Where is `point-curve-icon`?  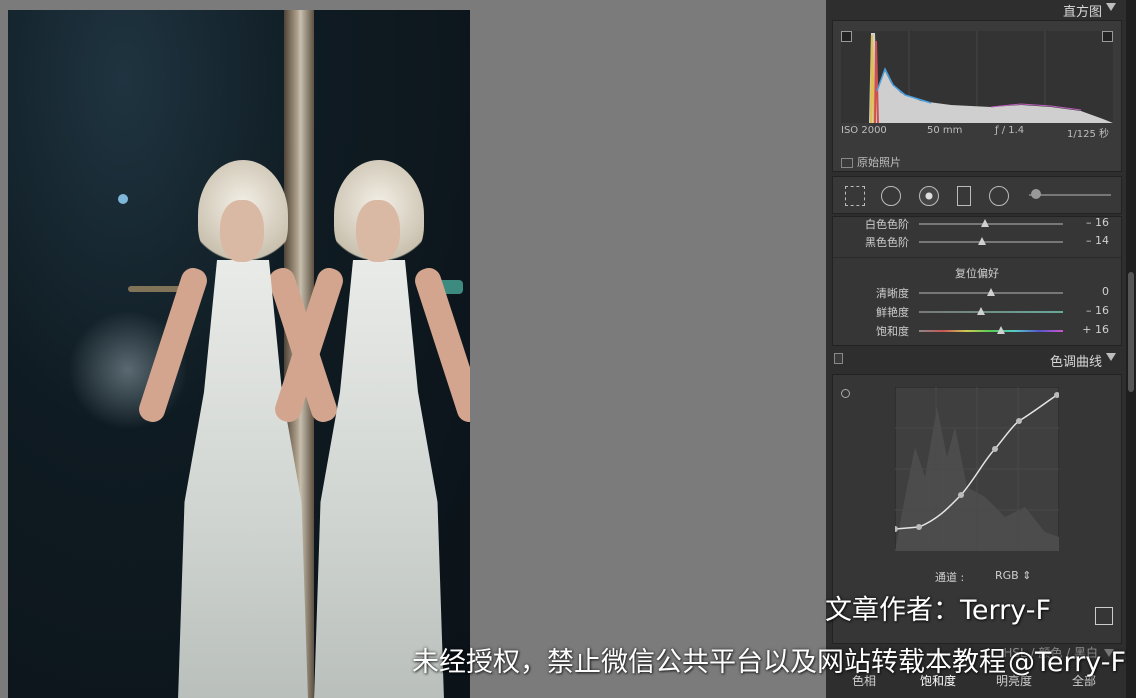
point-curve-icon is located at coordinates (1104, 616).